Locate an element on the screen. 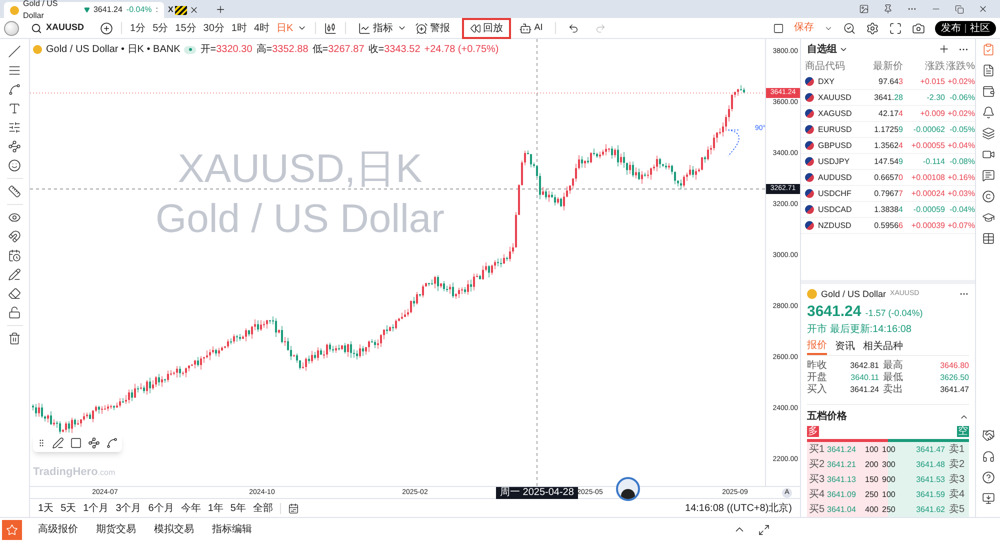 The image size is (1000, 541). watchlist-row: USDJPY 147.549 -0.114 -0.08% is located at coordinates (888, 162).